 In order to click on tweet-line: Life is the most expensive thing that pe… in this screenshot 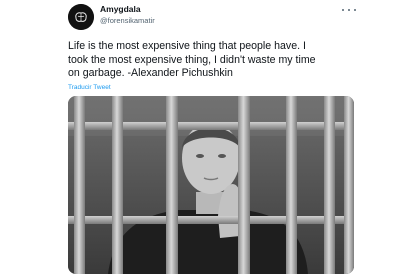, I will do `click(187, 46)`.